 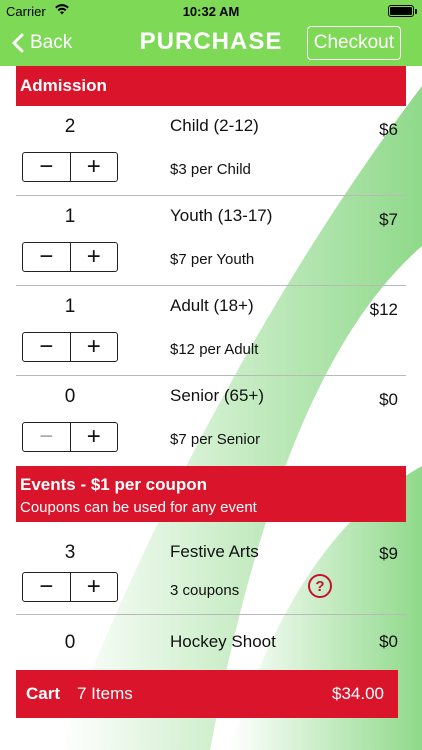 What do you see at coordinates (212, 305) in the screenshot?
I see `ticket-name: Adult (18+)` at bounding box center [212, 305].